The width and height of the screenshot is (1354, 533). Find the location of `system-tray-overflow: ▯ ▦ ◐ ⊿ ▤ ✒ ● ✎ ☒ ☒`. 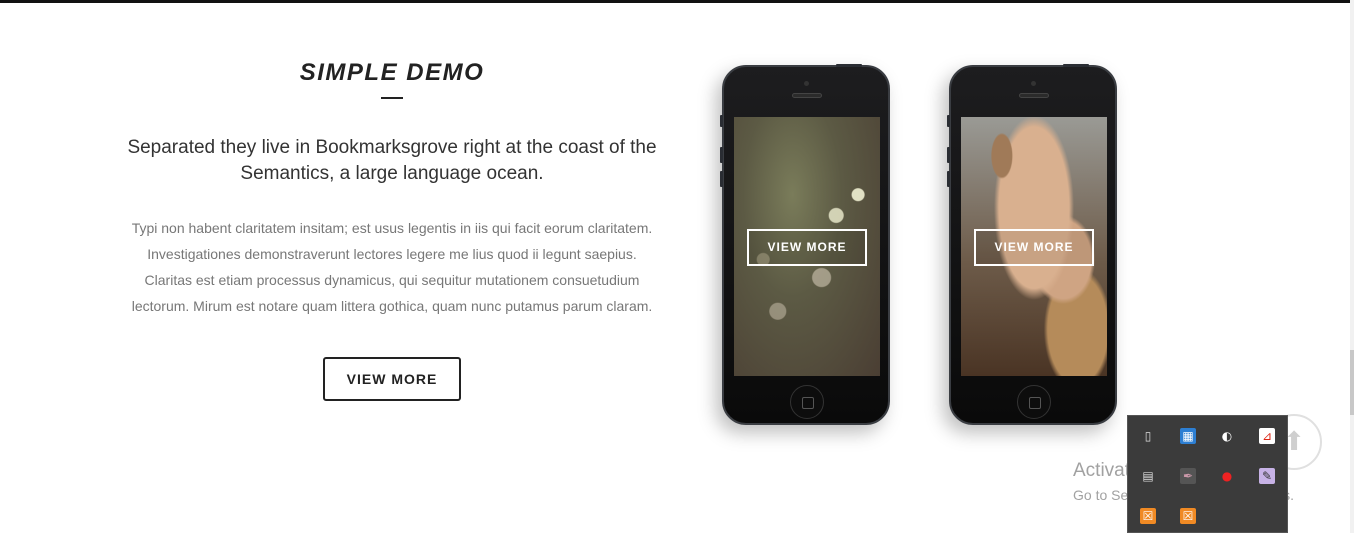

system-tray-overflow: ▯ ▦ ◐ ⊿ ▤ ✒ ● ✎ ☒ ☒ is located at coordinates (1207, 474).